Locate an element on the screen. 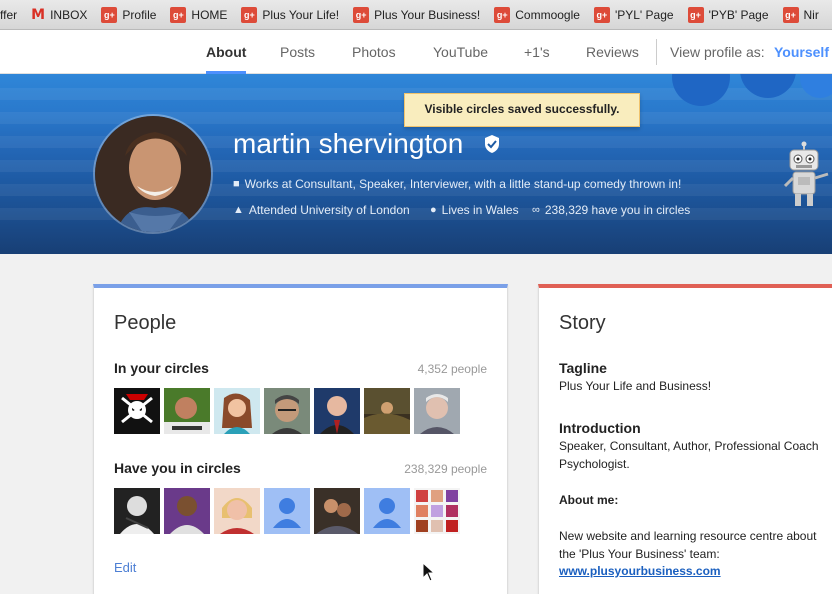  profile-location: ● Lives in Wales is located at coordinates (474, 210).